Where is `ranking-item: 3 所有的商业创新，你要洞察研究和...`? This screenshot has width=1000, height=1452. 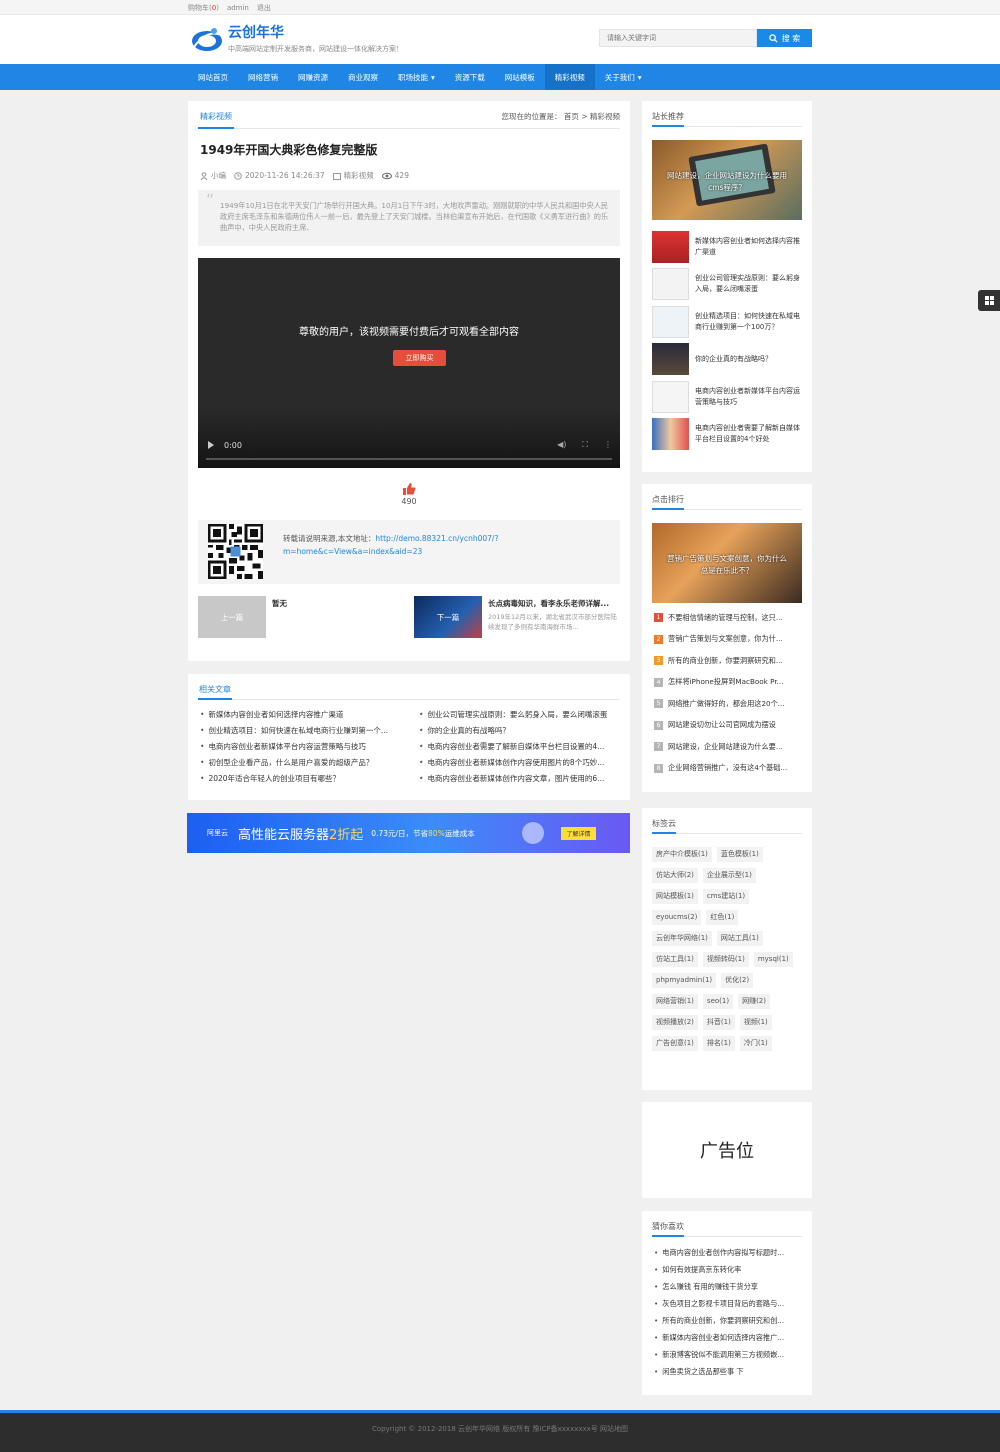
ranking-item: 3 所有的商业创新，你要洞察研究和... is located at coordinates (727, 661).